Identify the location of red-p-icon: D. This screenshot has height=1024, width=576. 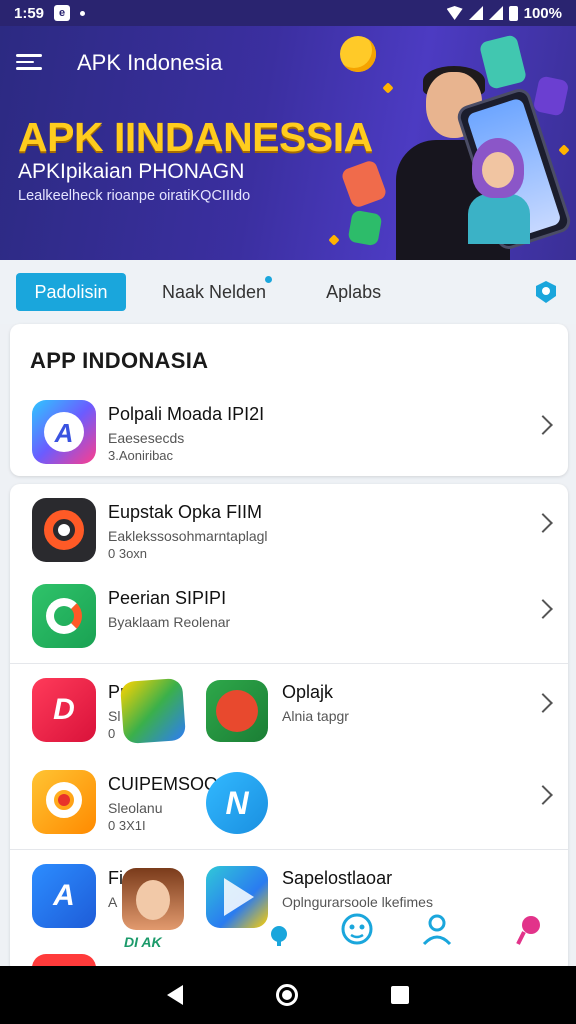
(64, 710).